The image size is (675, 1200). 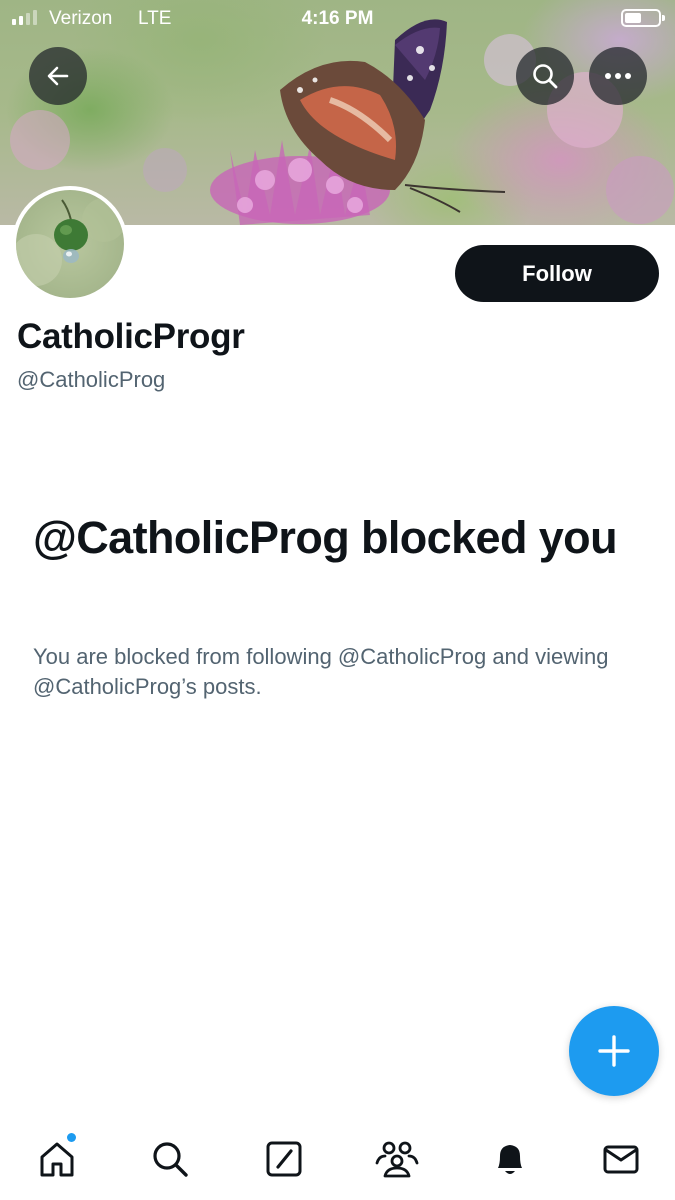 What do you see at coordinates (643, 18) in the screenshot?
I see `battery-icon` at bounding box center [643, 18].